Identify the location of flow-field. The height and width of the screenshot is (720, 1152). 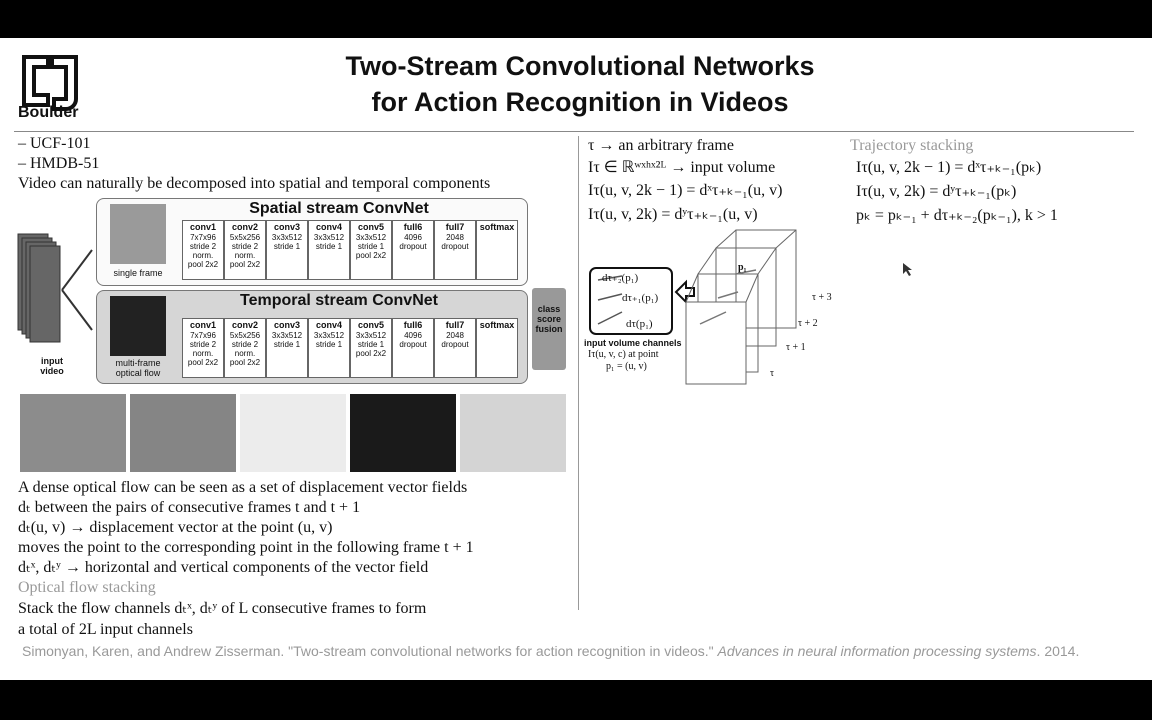
(293, 433).